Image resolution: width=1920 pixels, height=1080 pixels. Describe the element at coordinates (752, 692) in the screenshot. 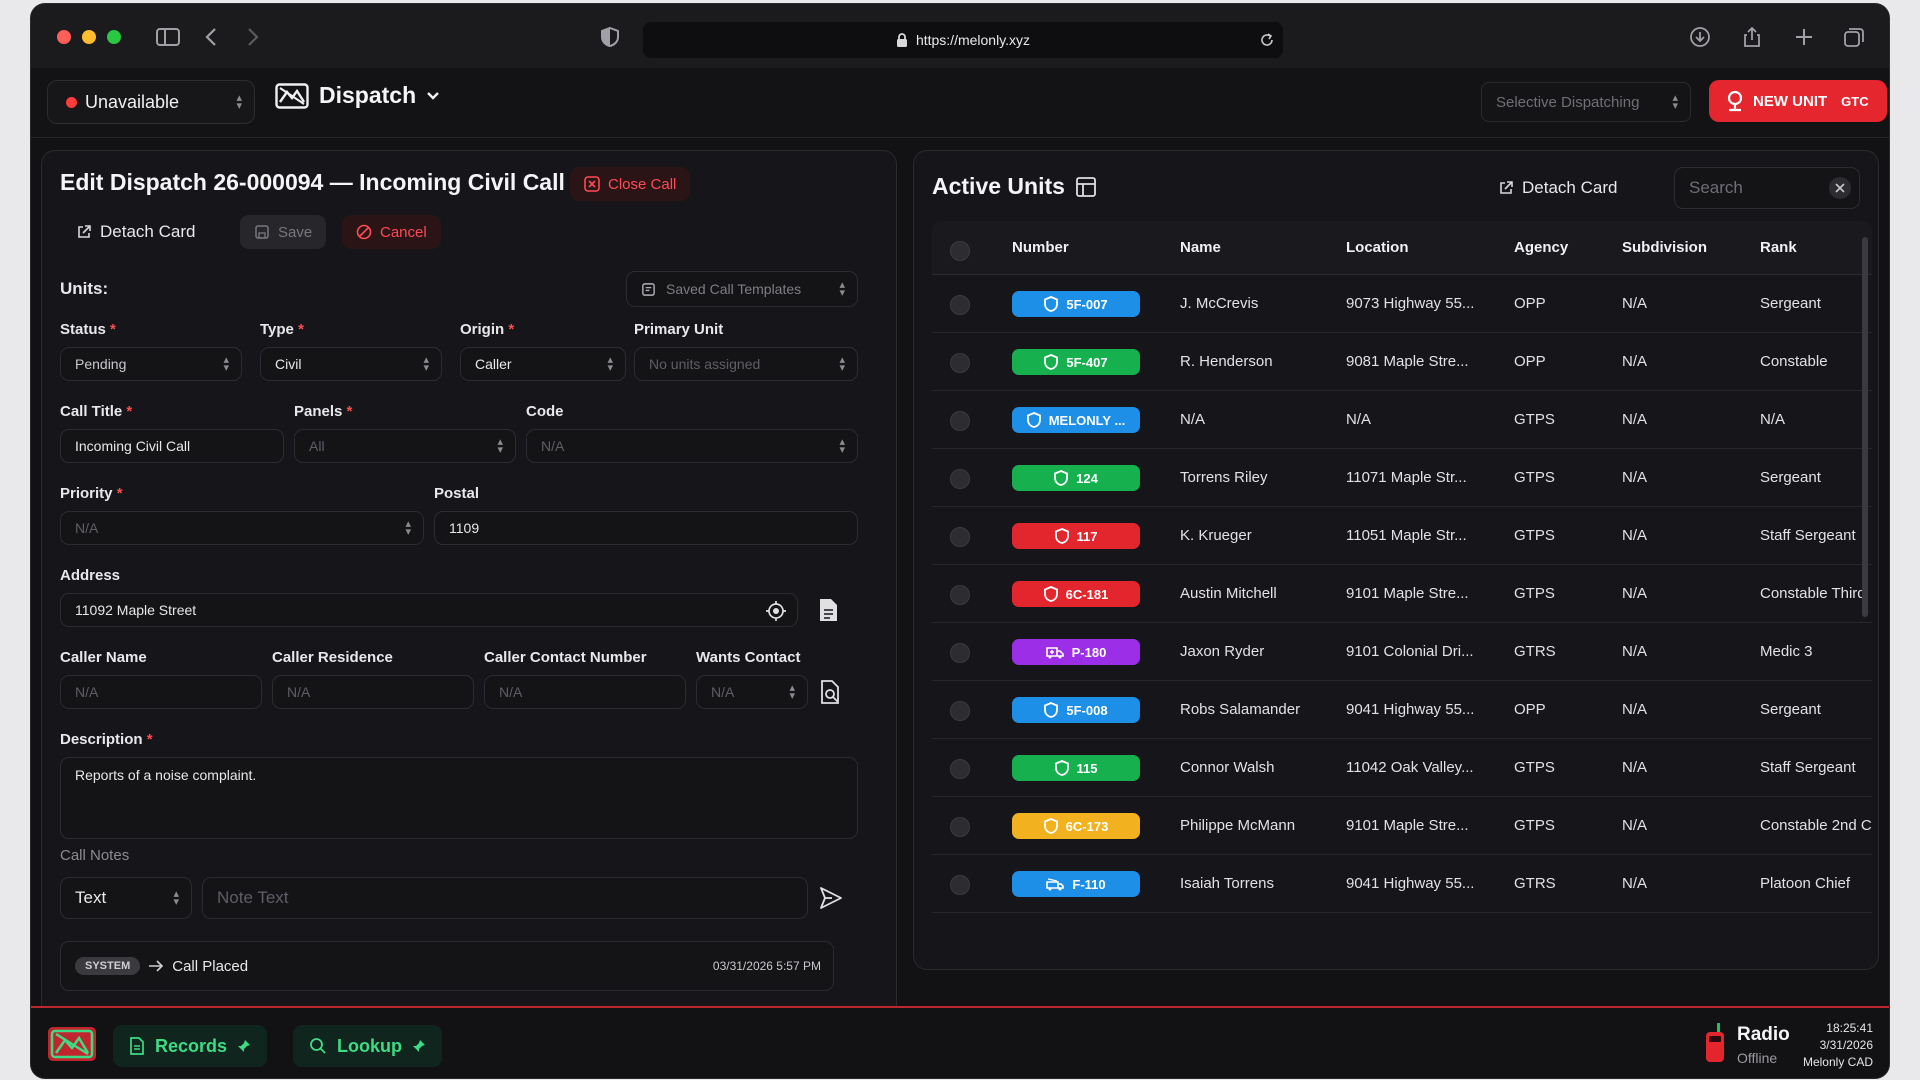

I see `wants-contact-select: N/A ▴ ▾` at that location.